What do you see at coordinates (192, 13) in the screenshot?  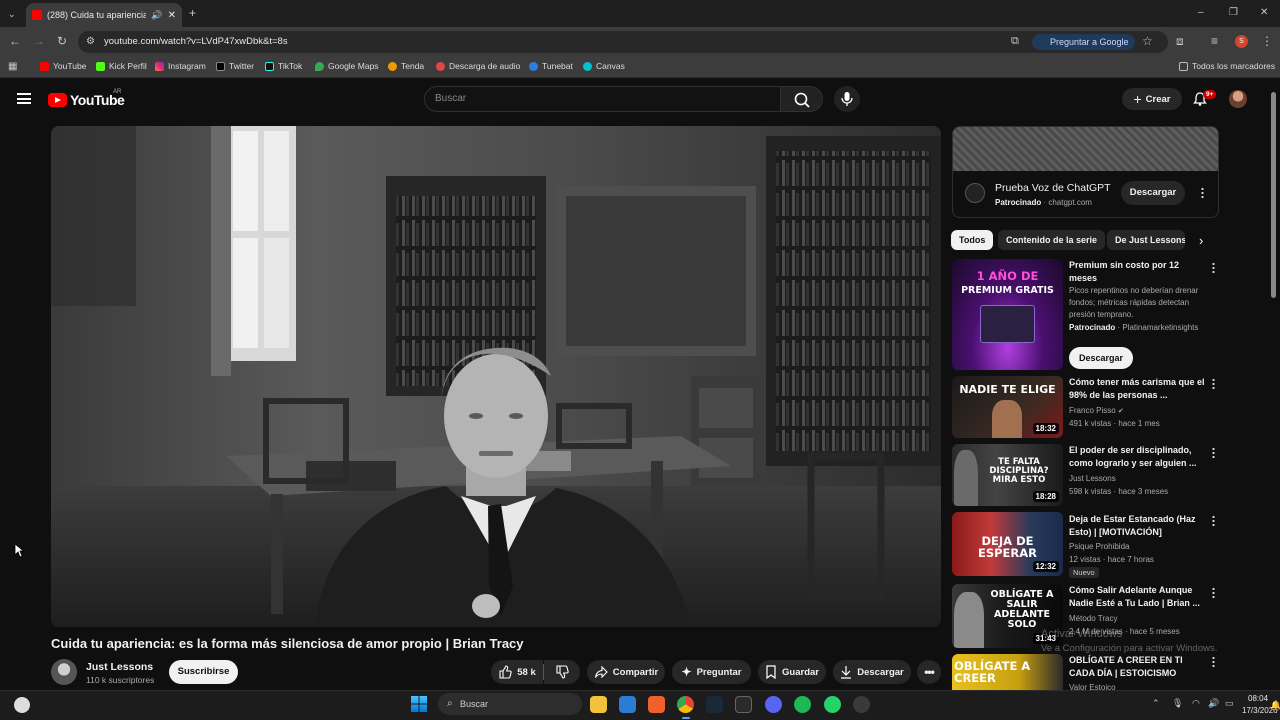 I see `new-tab-icon: +` at bounding box center [192, 13].